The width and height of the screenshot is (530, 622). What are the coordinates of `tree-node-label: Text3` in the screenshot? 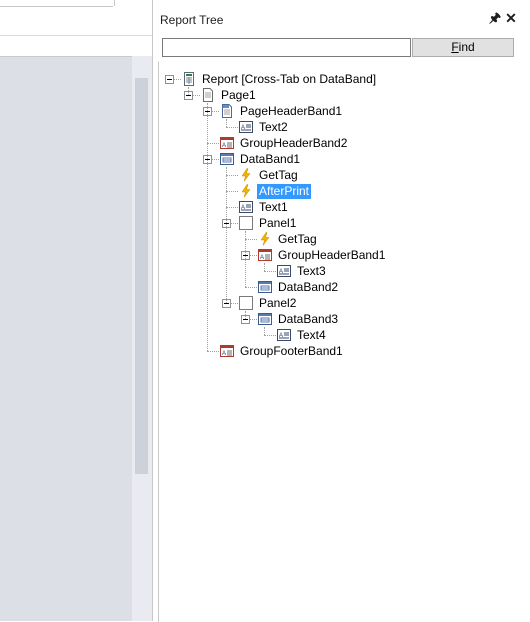 It's located at (311, 271).